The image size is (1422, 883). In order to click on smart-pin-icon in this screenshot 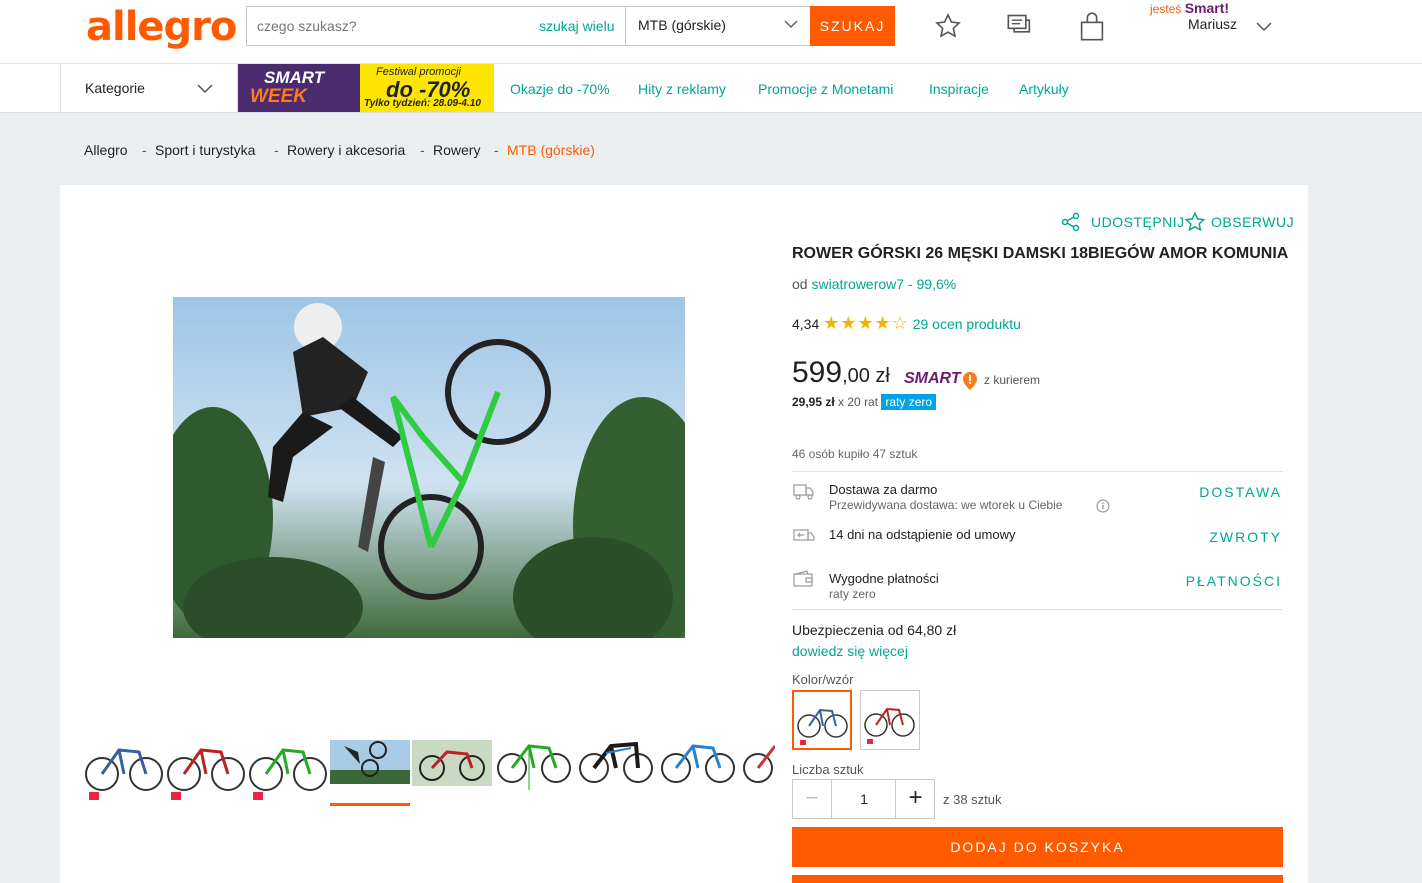, I will do `click(970, 382)`.